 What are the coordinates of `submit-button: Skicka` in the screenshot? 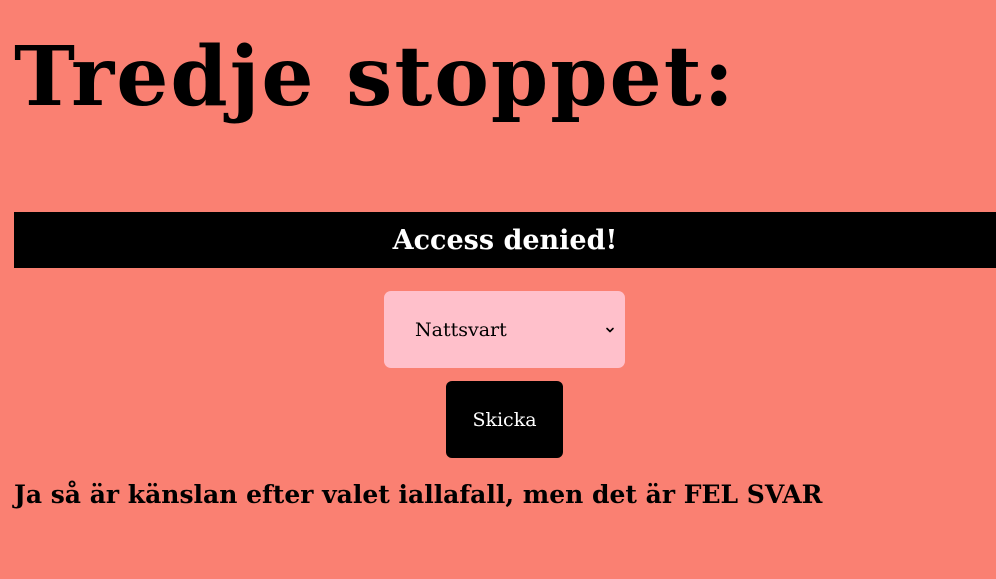 It's located at (504, 419).